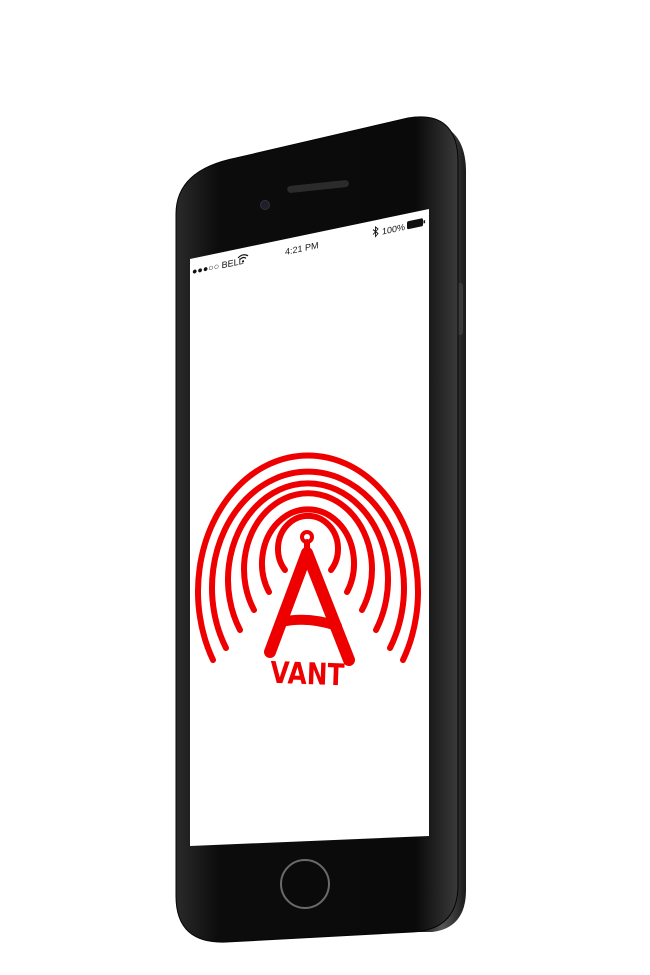 This screenshot has height=975, width=650. I want to click on brand-wordmark: VANT, so click(308, 675).